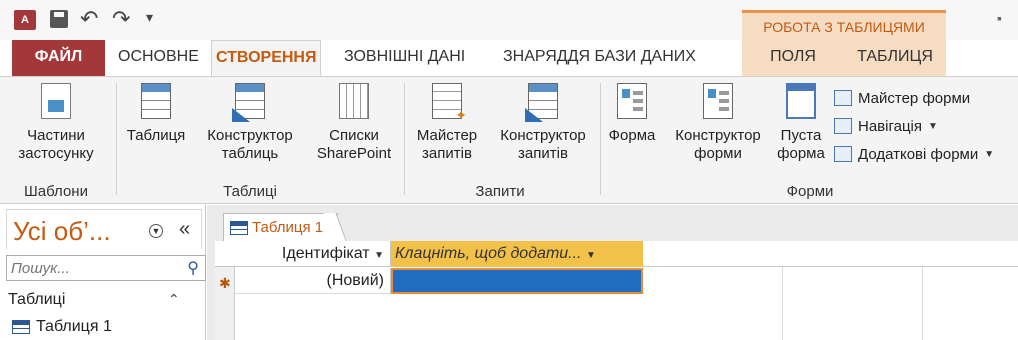  Describe the element at coordinates (843, 126) in the screenshot. I see `navigation-icon` at that location.